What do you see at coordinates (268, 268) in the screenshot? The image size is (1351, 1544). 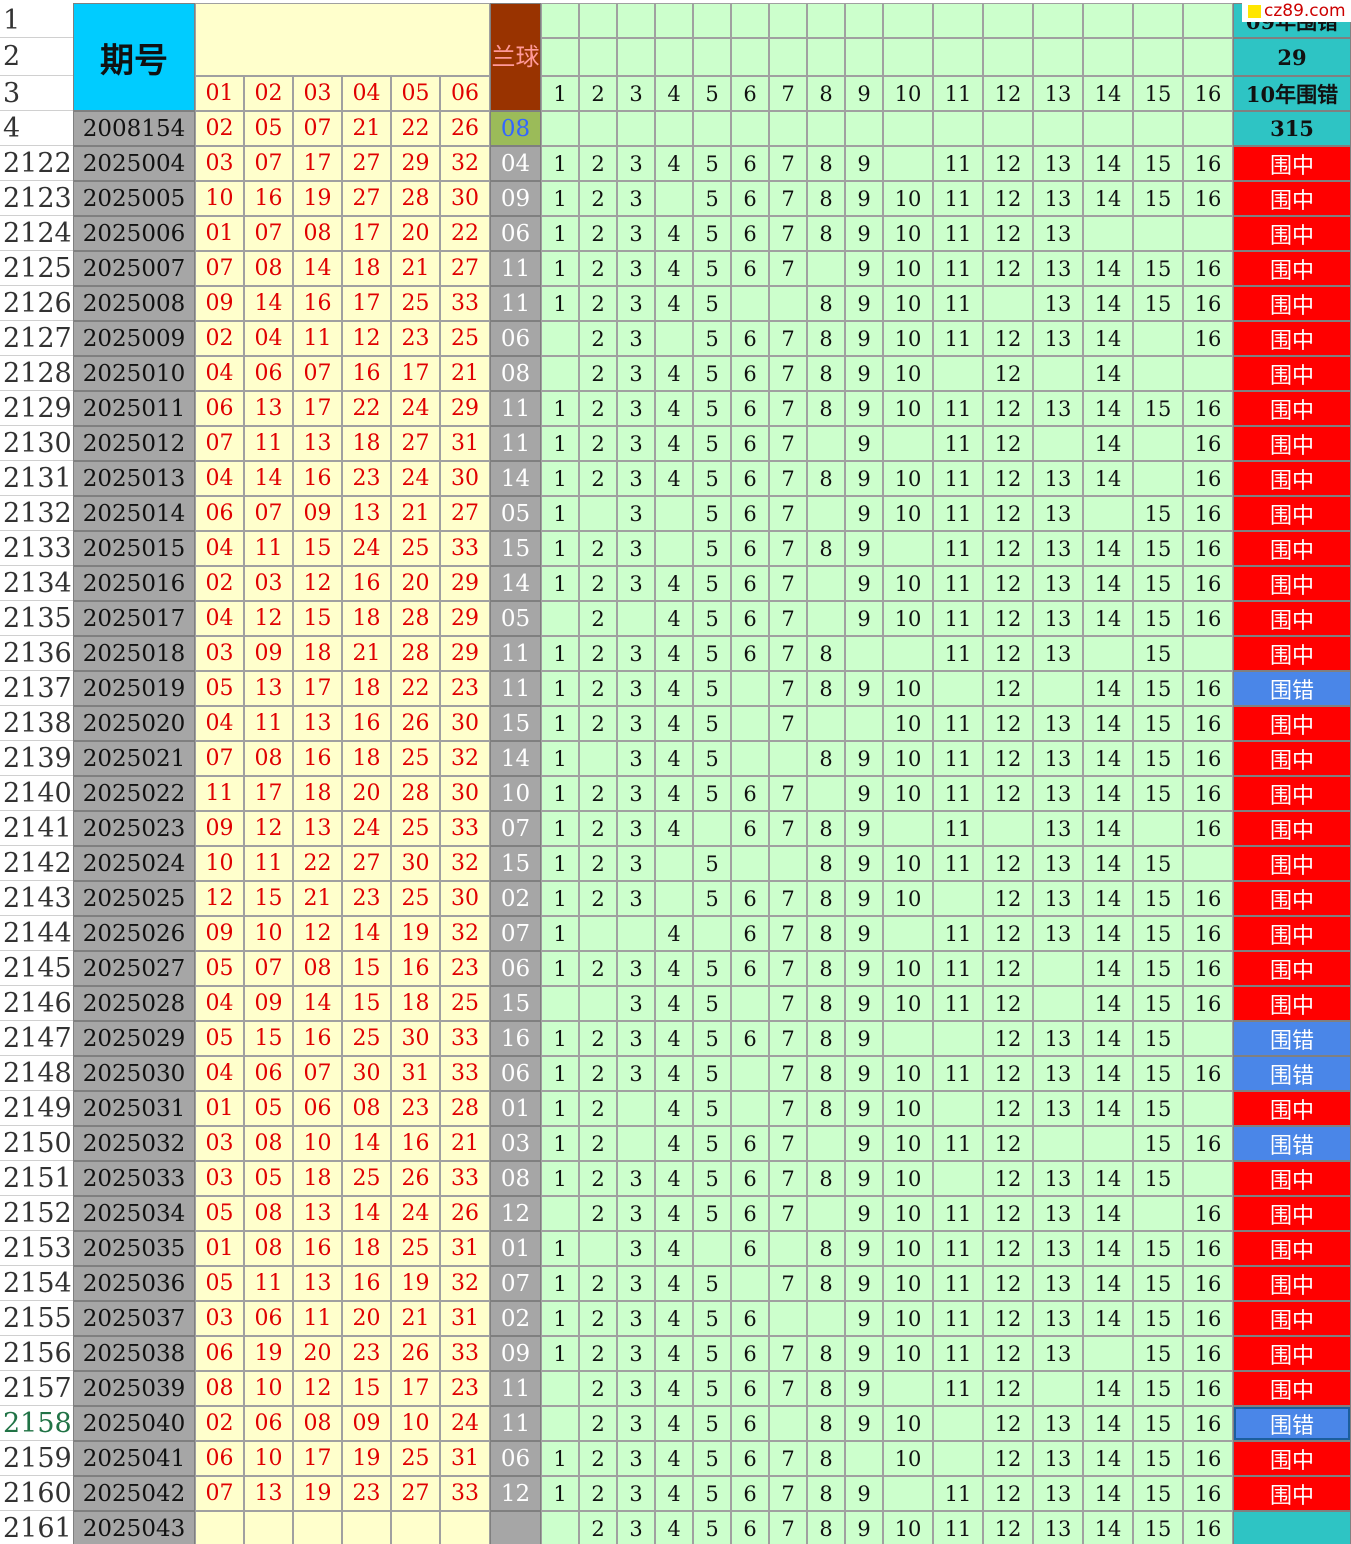 I see `red-number-cell: 08` at bounding box center [268, 268].